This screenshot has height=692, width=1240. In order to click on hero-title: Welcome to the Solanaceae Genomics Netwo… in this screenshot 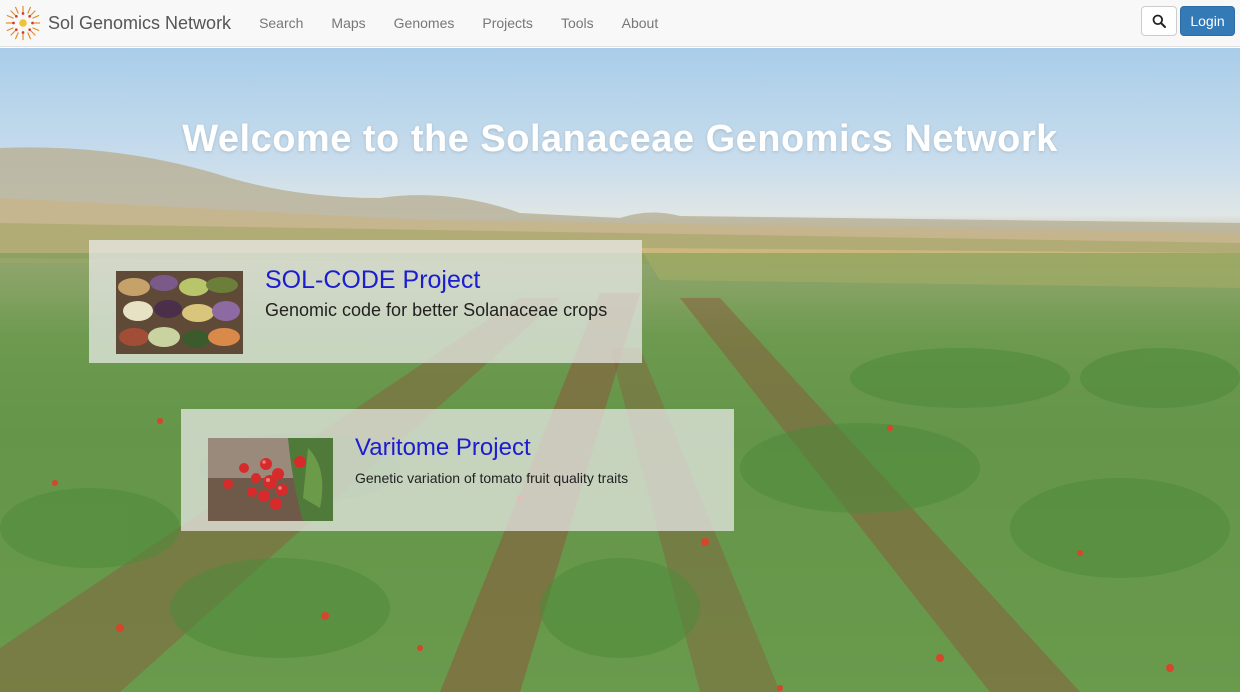, I will do `click(620, 139)`.